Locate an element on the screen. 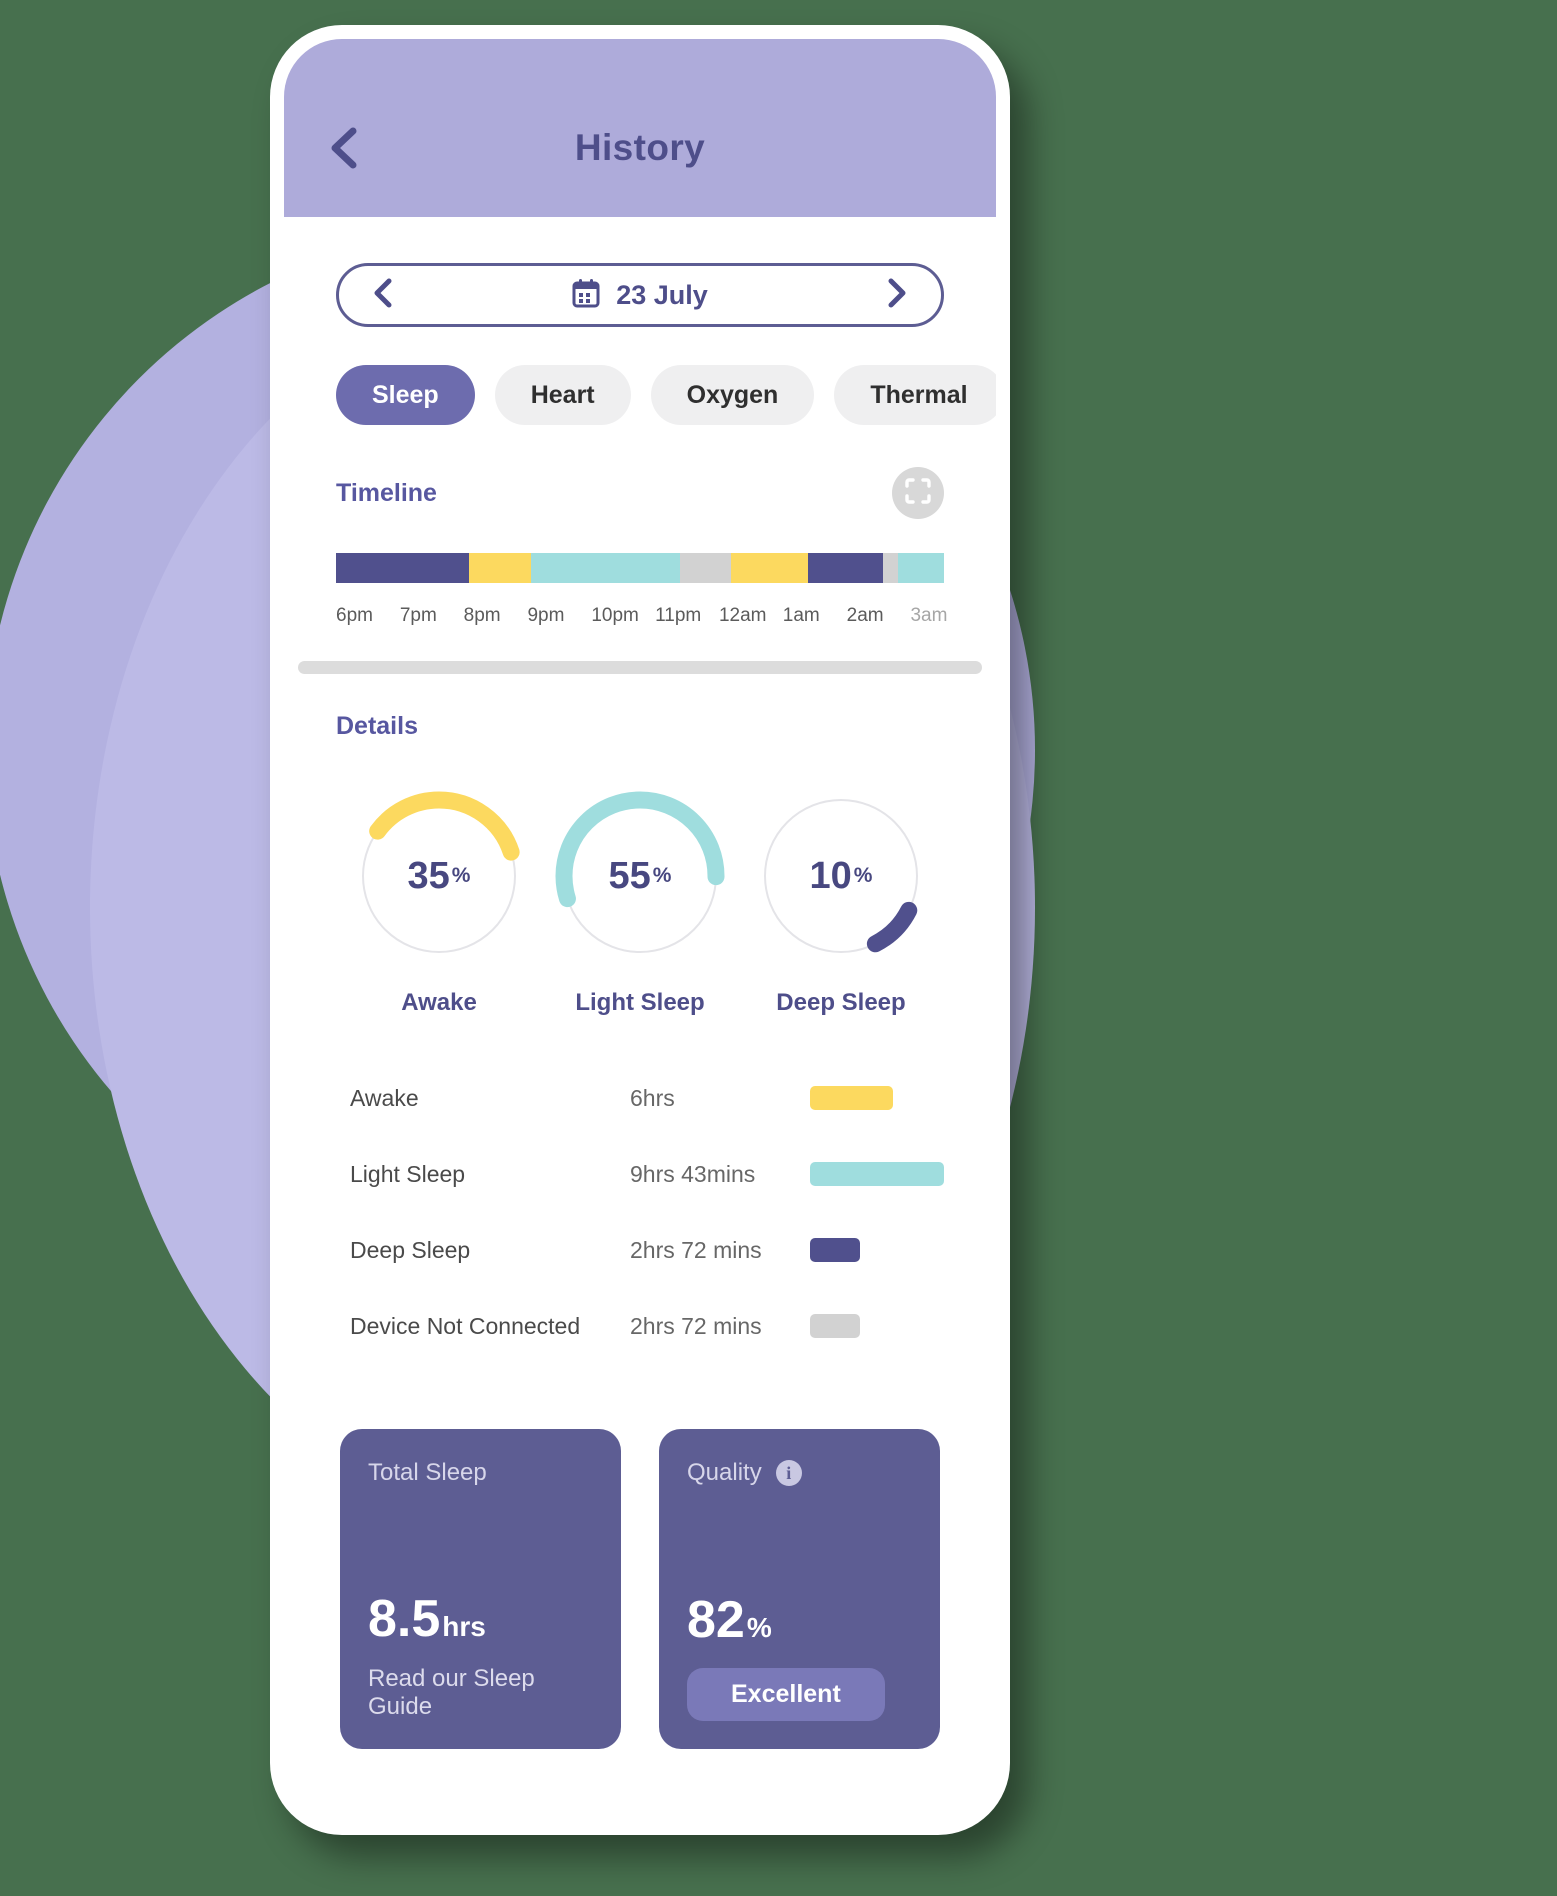 This screenshot has width=1557, height=1896. timeline-tick: 10pm is located at coordinates (615, 615).